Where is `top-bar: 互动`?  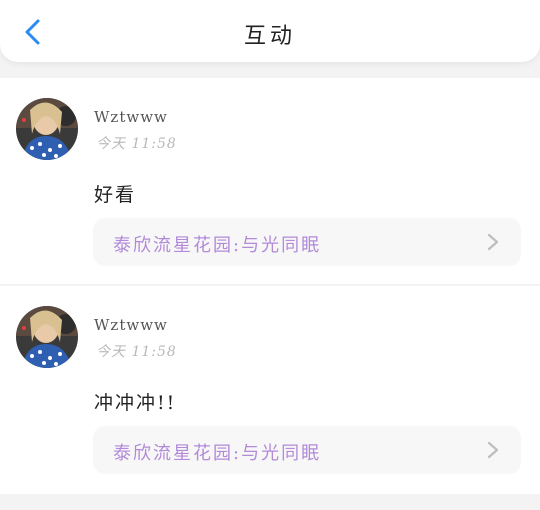
top-bar: 互动 is located at coordinates (270, 31).